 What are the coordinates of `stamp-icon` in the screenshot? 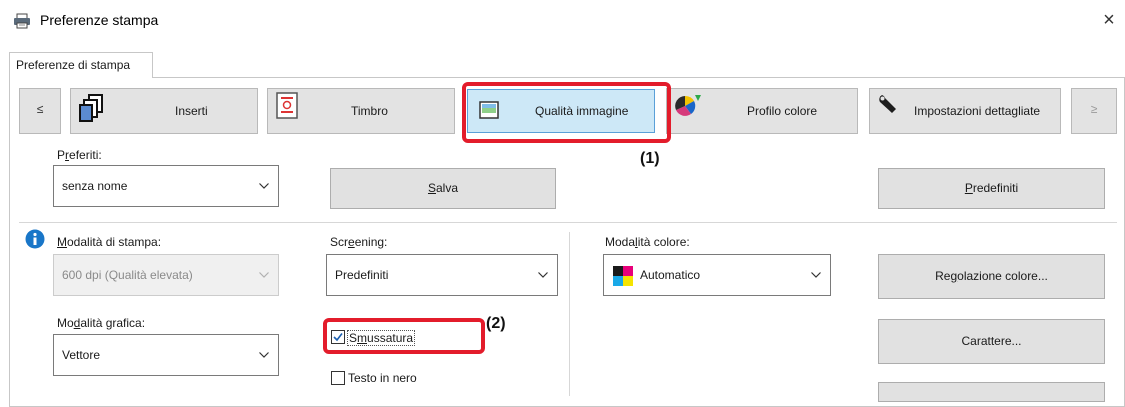 It's located at (287, 105).